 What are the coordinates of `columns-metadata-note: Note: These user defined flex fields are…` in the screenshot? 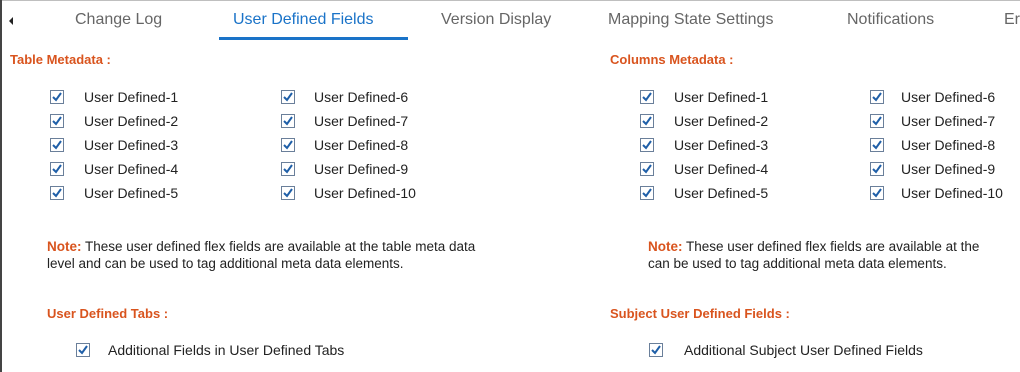 It's located at (813, 255).